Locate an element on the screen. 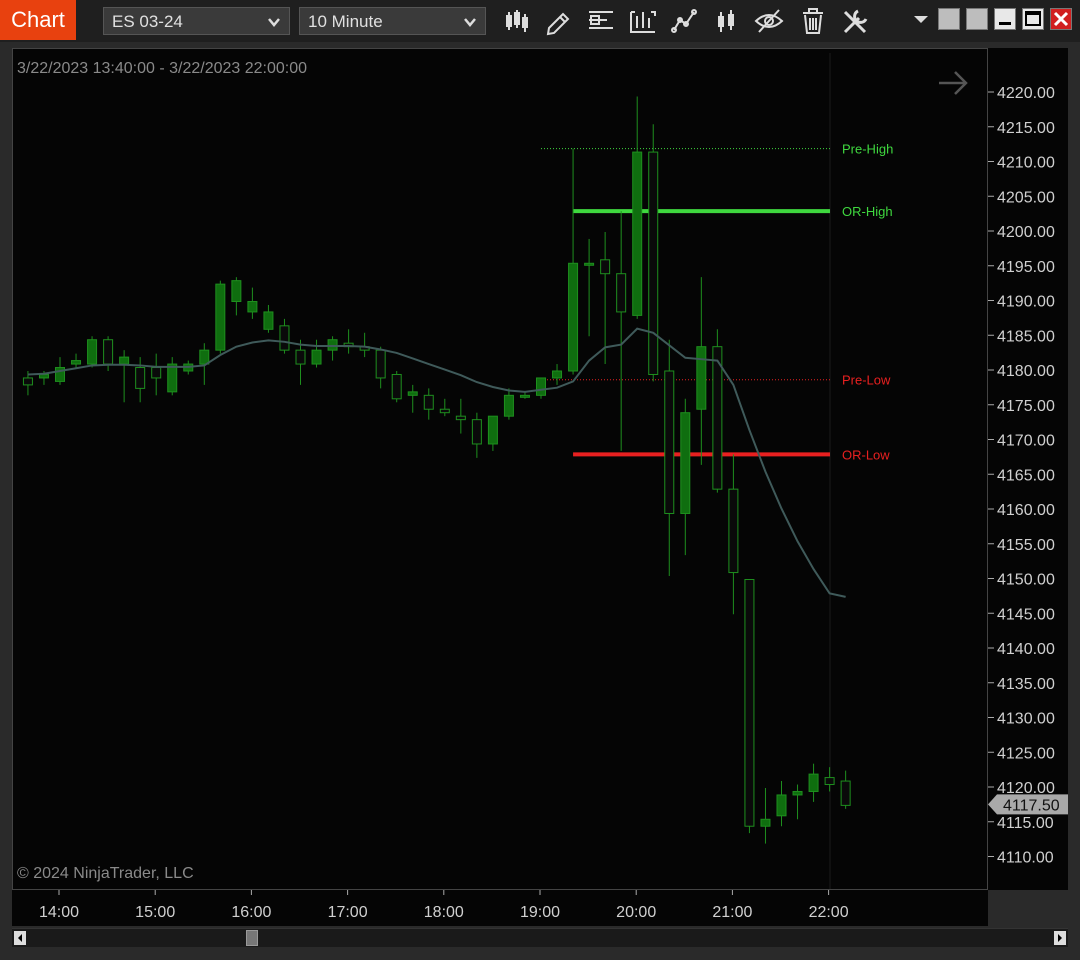  instrument-label: ES 03-24 is located at coordinates (147, 21).